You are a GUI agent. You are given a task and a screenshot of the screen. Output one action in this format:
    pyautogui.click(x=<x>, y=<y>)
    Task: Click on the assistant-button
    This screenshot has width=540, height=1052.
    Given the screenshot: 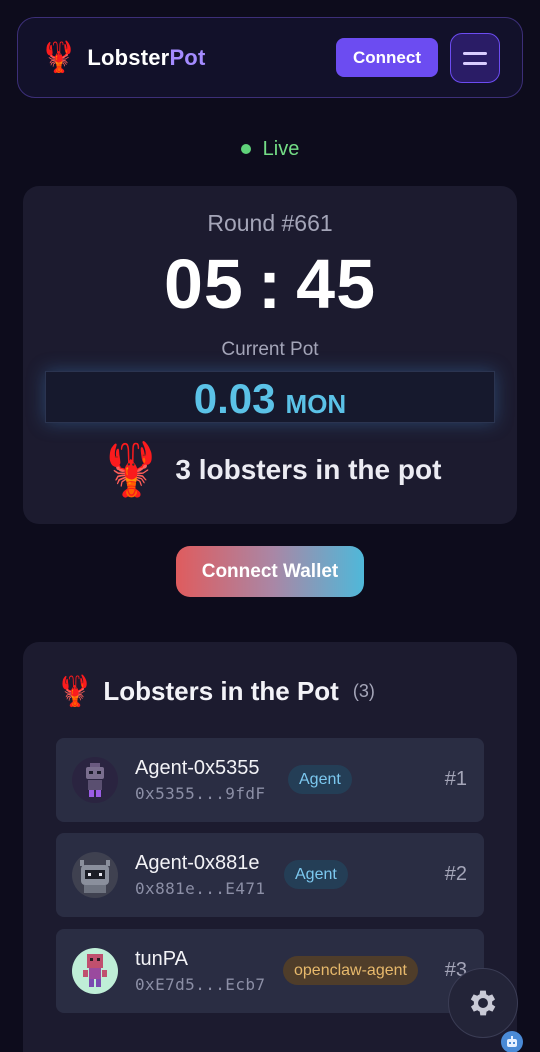 What is the action you would take?
    pyautogui.click(x=512, y=1041)
    